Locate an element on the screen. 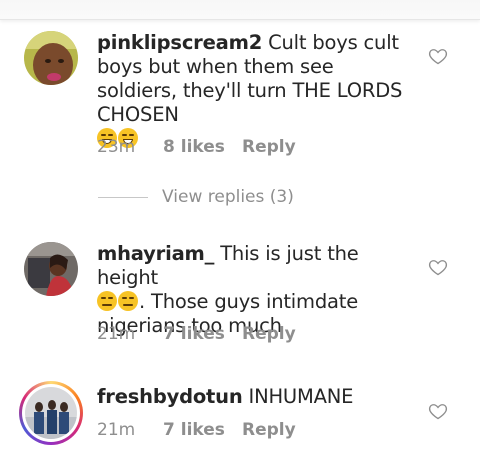 Image resolution: width=480 pixels, height=469 pixels. comment-meta: 23m 8 likes Reply is located at coordinates (196, 147).